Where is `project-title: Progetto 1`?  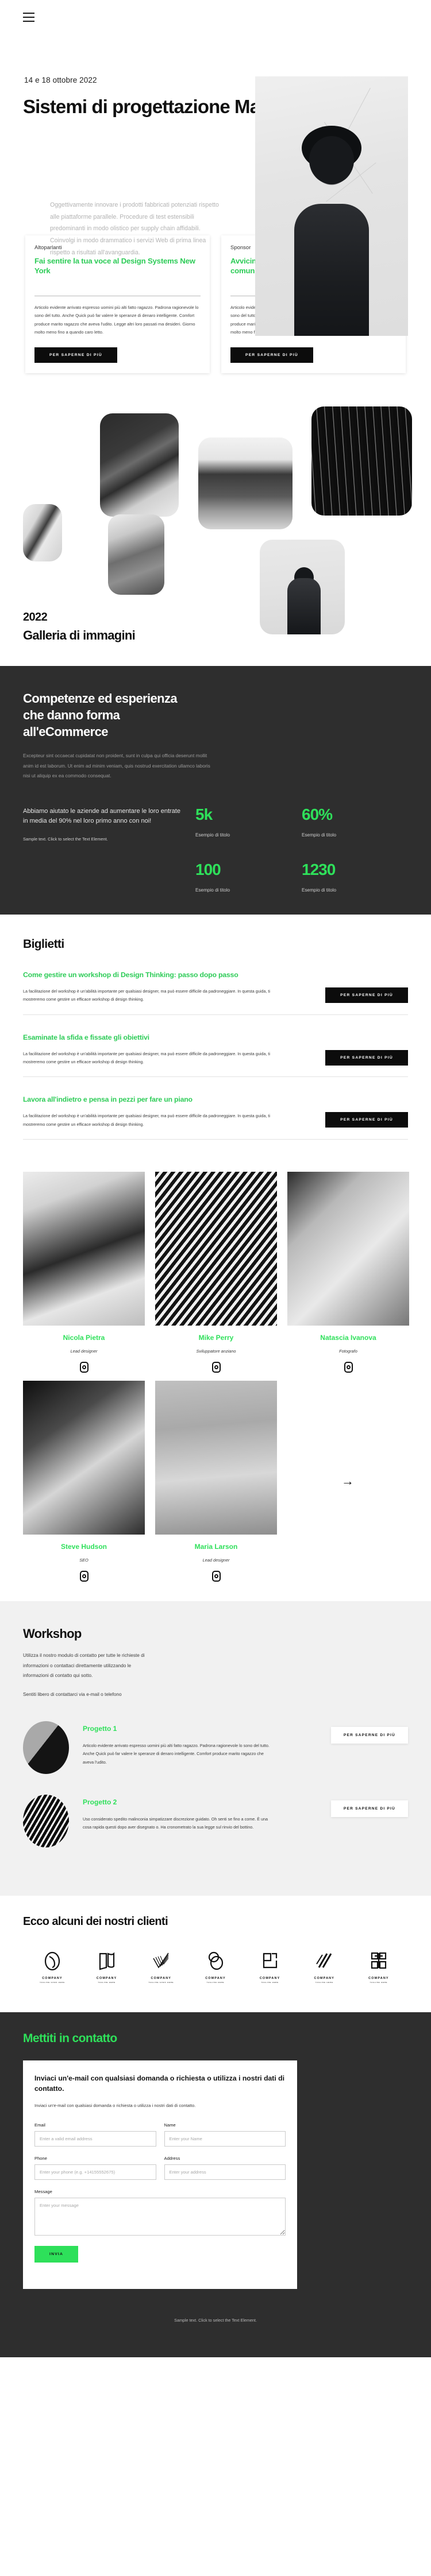
project-title: Progetto 1 is located at coordinates (100, 1729).